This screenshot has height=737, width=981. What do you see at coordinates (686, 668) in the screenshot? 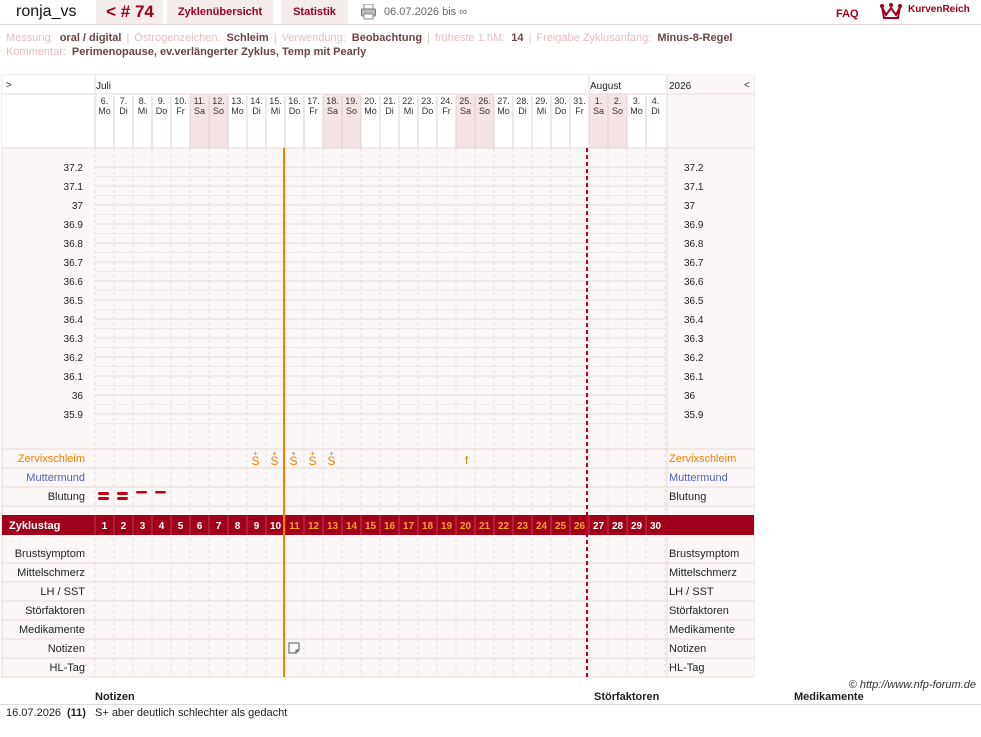
I see `row-label-right: HL-Tag` at bounding box center [686, 668].